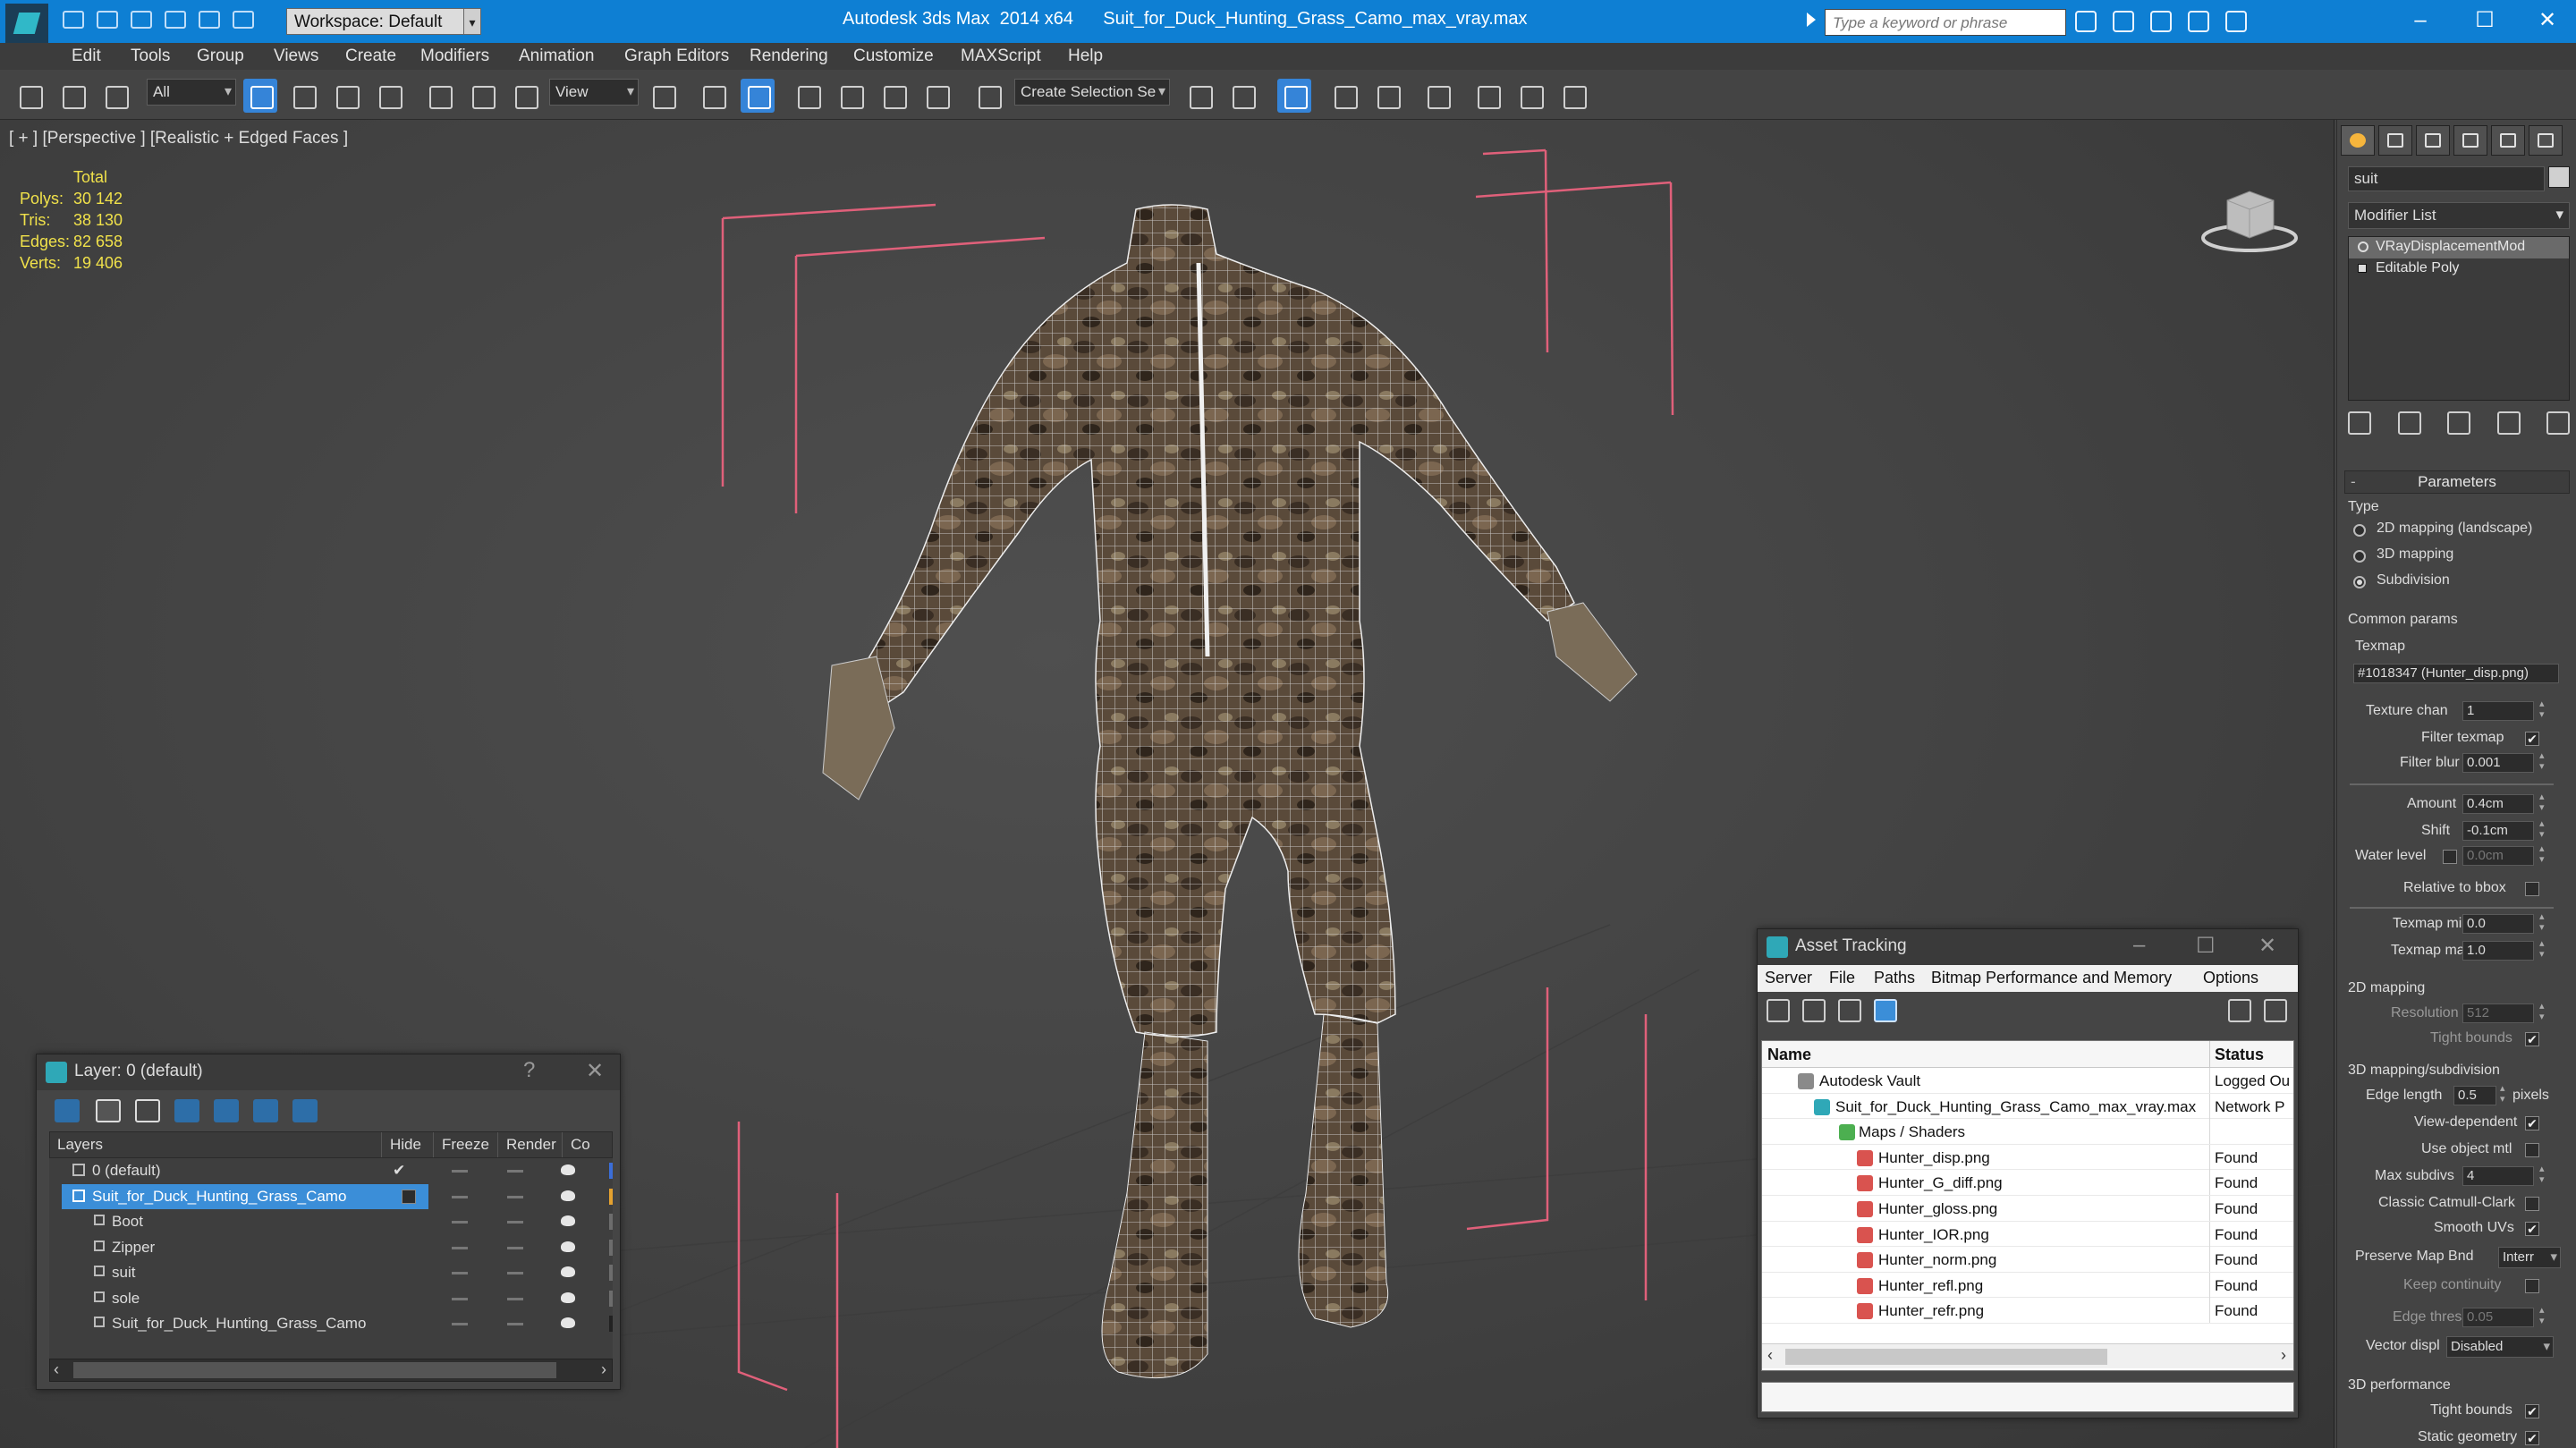 Image resolution: width=2576 pixels, height=1448 pixels. I want to click on modify-tab-icon, so click(2395, 140).